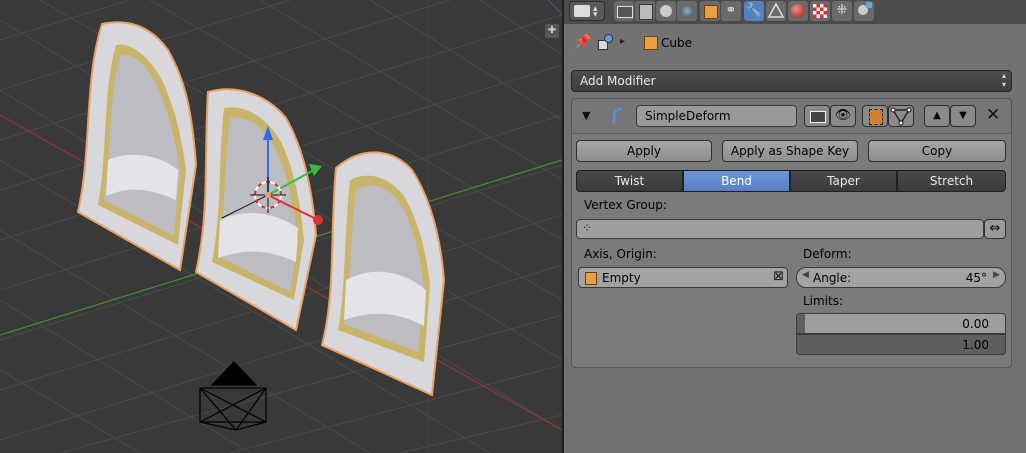 Image resolution: width=1026 pixels, height=453 pixels. Describe the element at coordinates (754, 11) in the screenshot. I see `modifiers-tab-icon: 🔧` at that location.